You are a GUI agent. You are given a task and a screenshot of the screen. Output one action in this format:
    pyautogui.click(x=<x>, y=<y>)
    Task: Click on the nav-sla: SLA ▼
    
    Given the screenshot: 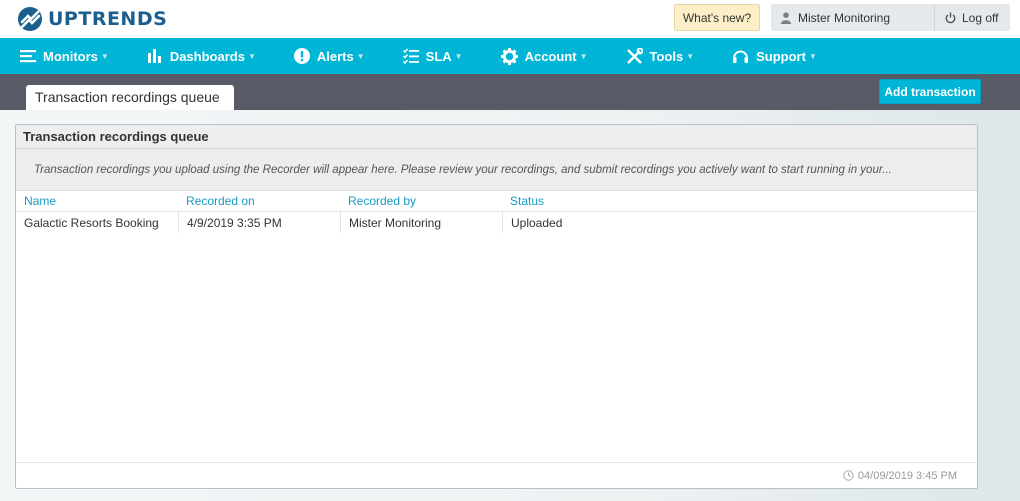 What is the action you would take?
    pyautogui.click(x=432, y=56)
    